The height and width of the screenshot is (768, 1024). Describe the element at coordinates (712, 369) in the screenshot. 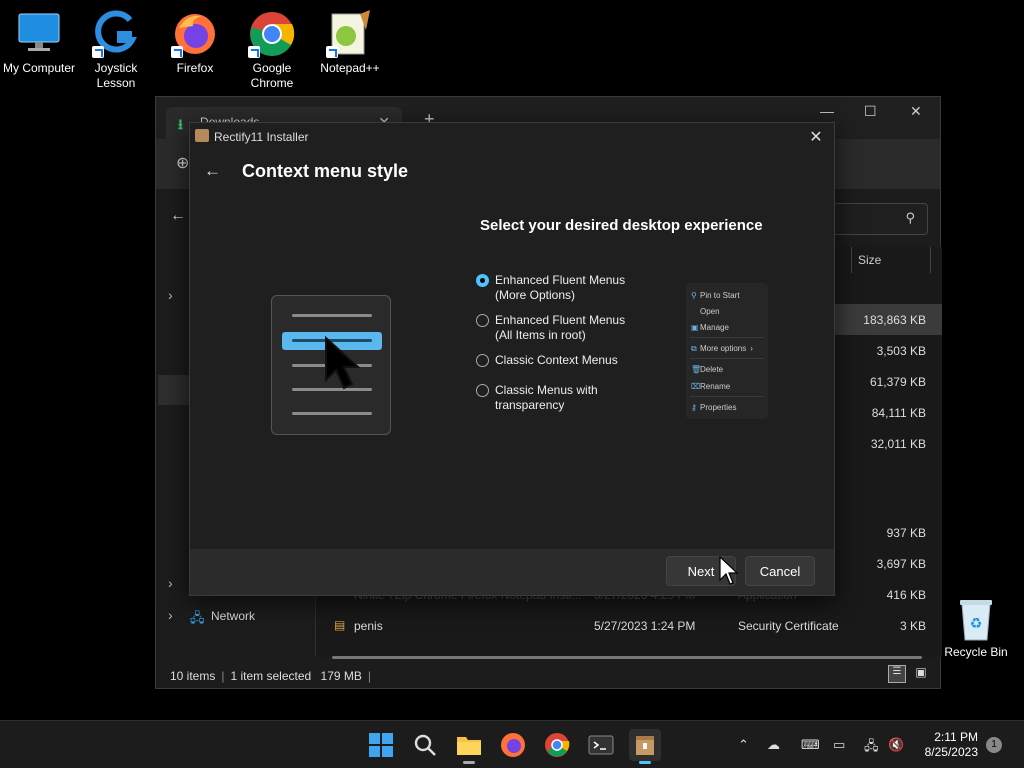

I see `preview-item: Delete` at that location.